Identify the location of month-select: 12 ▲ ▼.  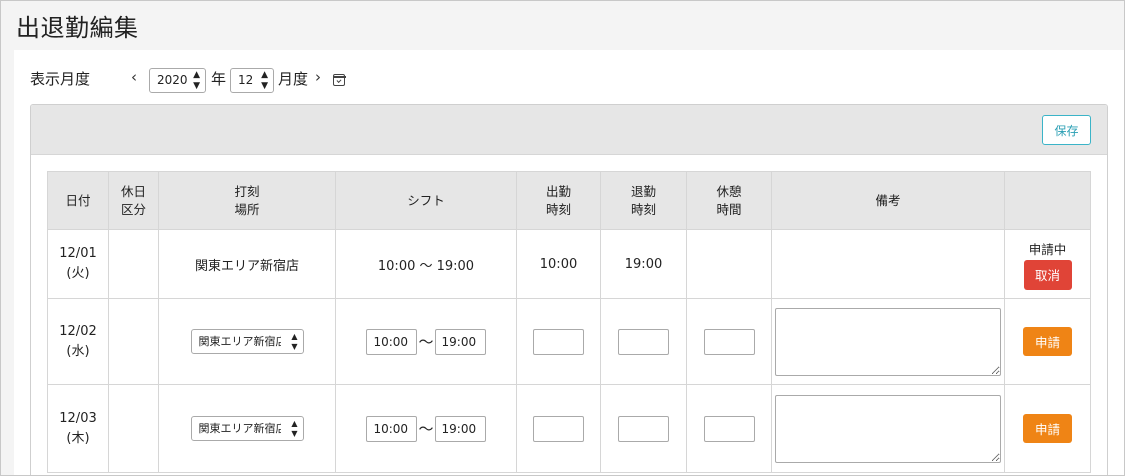
(252, 80).